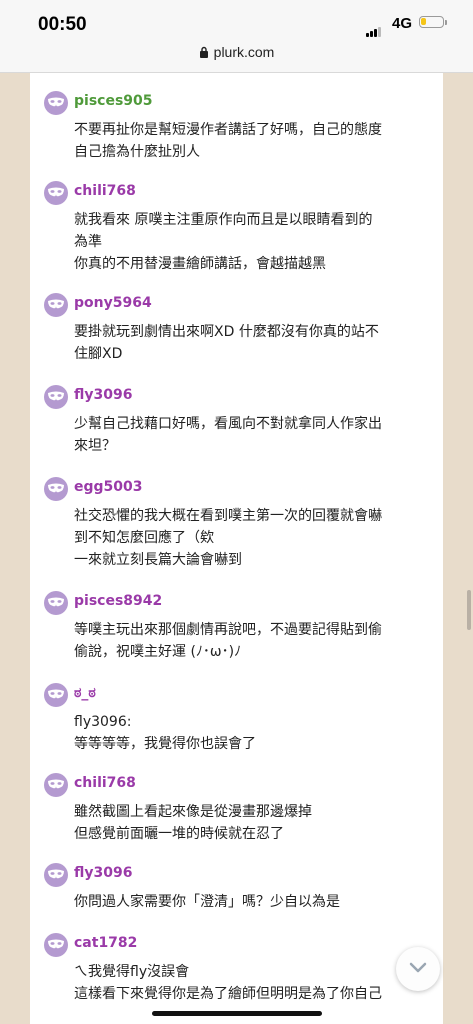 The width and height of the screenshot is (473, 1024). I want to click on comment-line: 偷說，祝噗主好運 (ﾉ･ω･)ﾉ, so click(158, 652).